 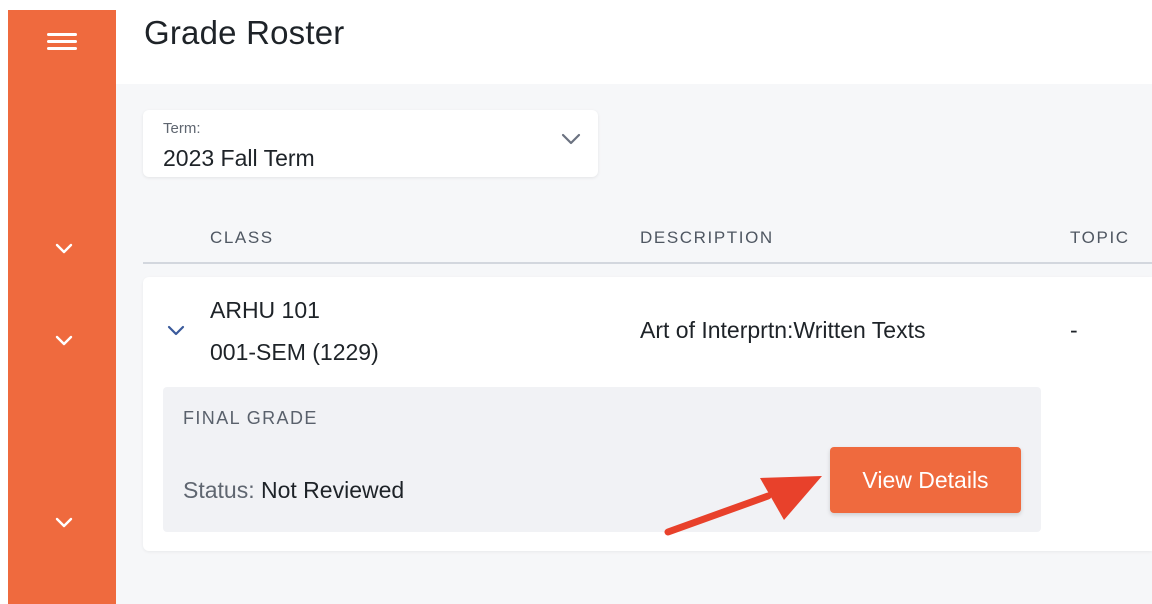 What do you see at coordinates (239, 158) in the screenshot?
I see `term-value: 2023 Fall Term` at bounding box center [239, 158].